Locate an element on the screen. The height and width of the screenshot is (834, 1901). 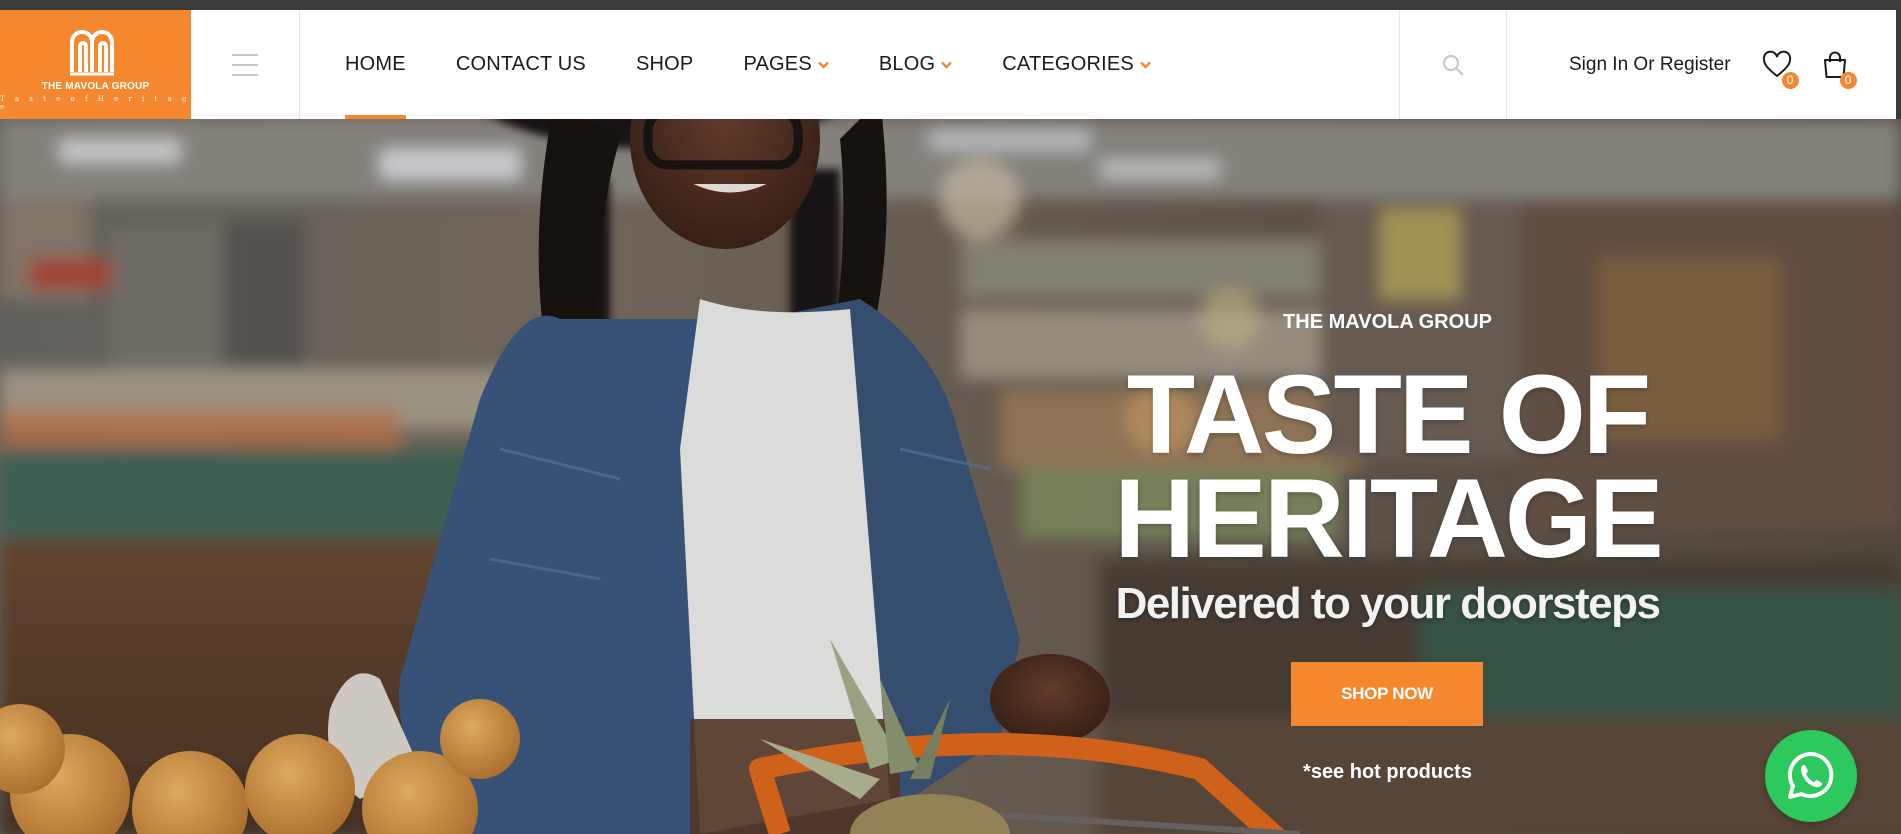
whatsapp-chat-button is located at coordinates (1811, 776).